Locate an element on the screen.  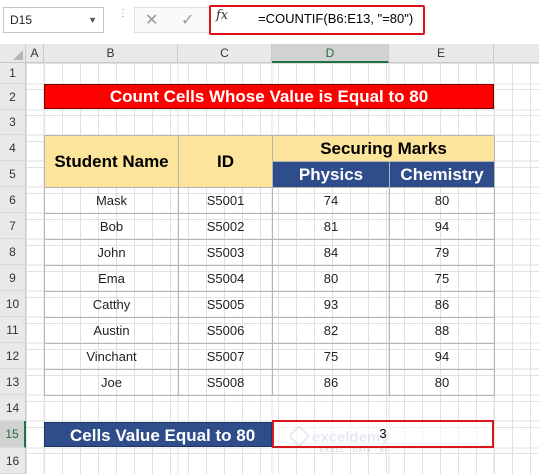
cell-physics: 80 is located at coordinates (331, 278).